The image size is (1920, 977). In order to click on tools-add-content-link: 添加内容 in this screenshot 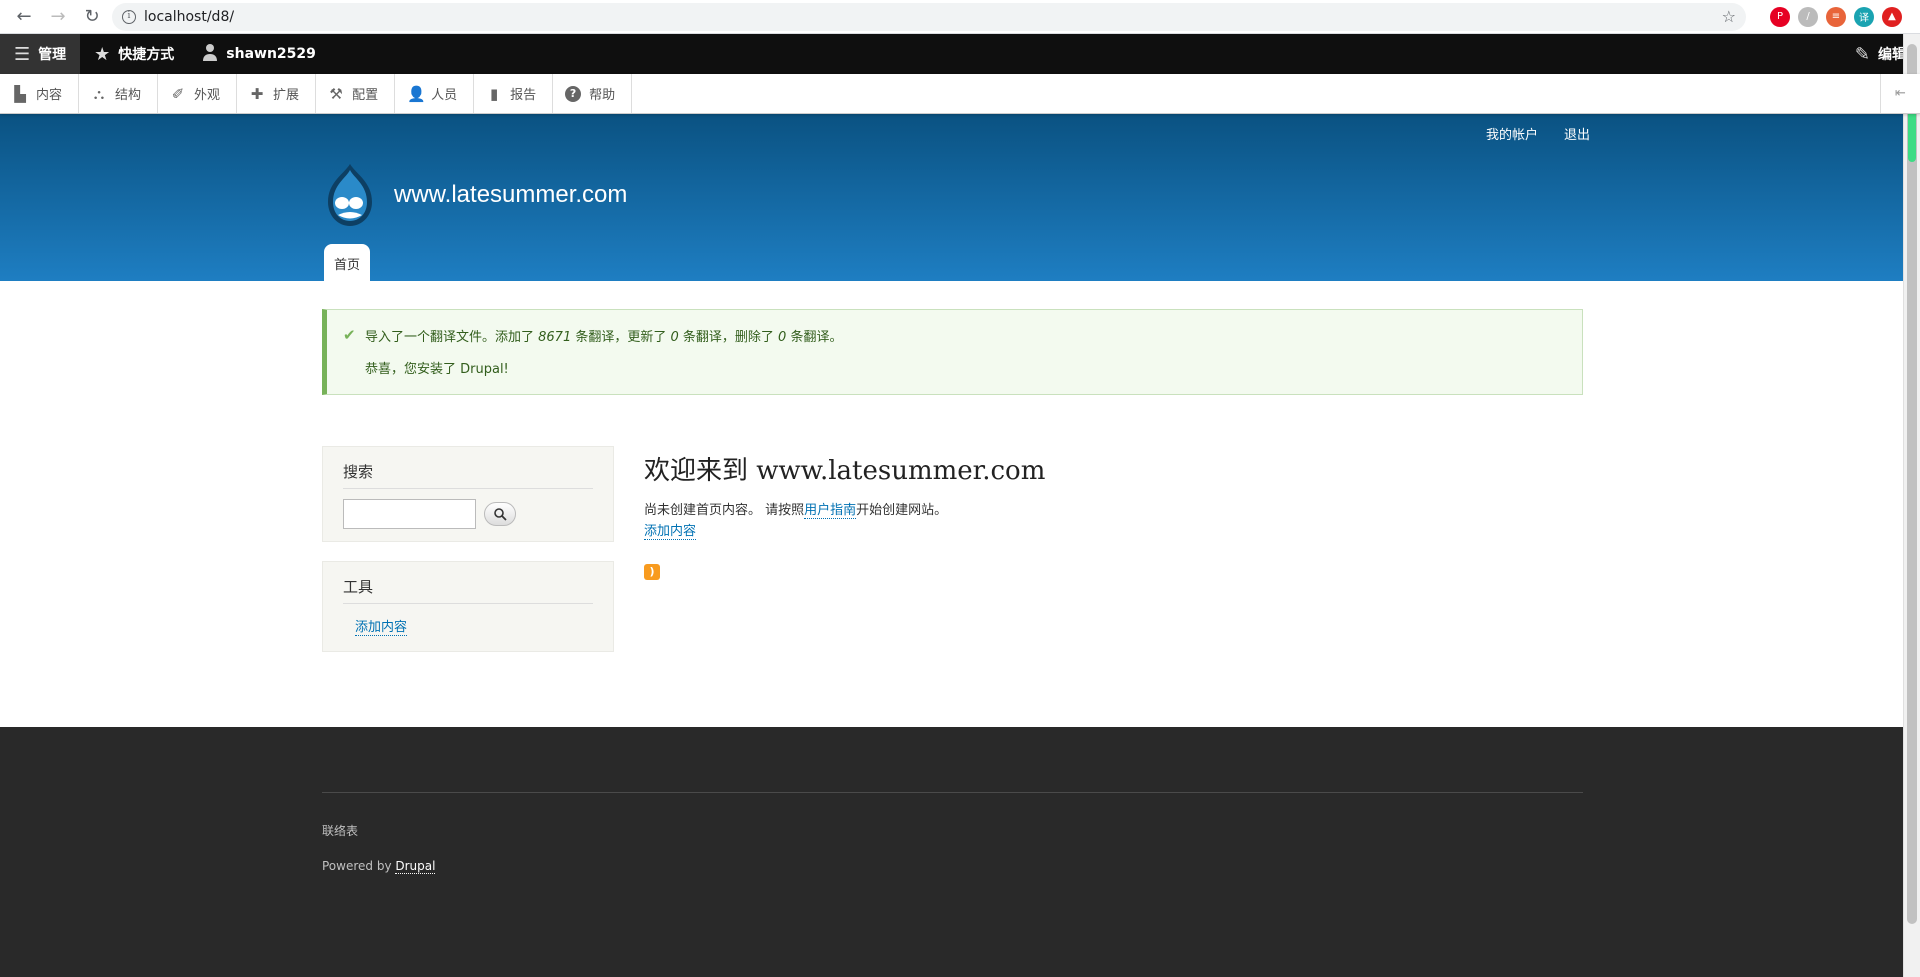, I will do `click(381, 626)`.